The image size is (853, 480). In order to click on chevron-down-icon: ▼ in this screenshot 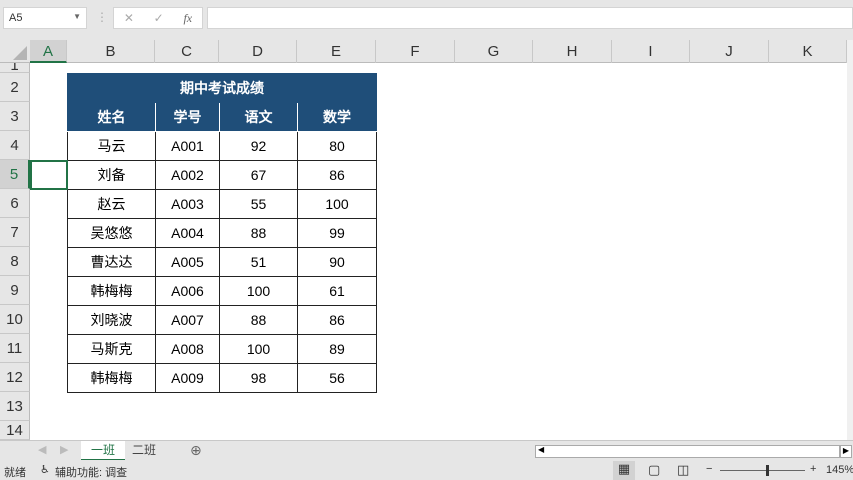, I will do `click(77, 16)`.